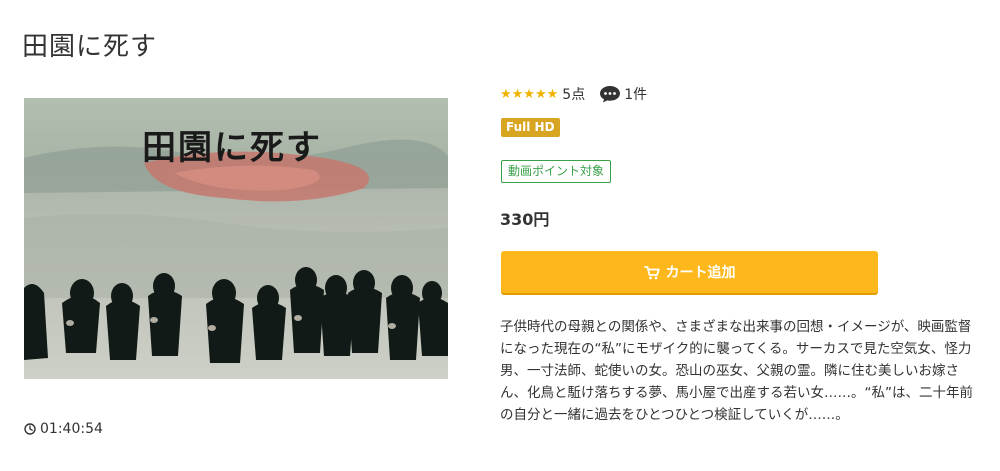 This screenshot has width=1000, height=471. I want to click on add-to-cart-label: カート追加, so click(700, 273).